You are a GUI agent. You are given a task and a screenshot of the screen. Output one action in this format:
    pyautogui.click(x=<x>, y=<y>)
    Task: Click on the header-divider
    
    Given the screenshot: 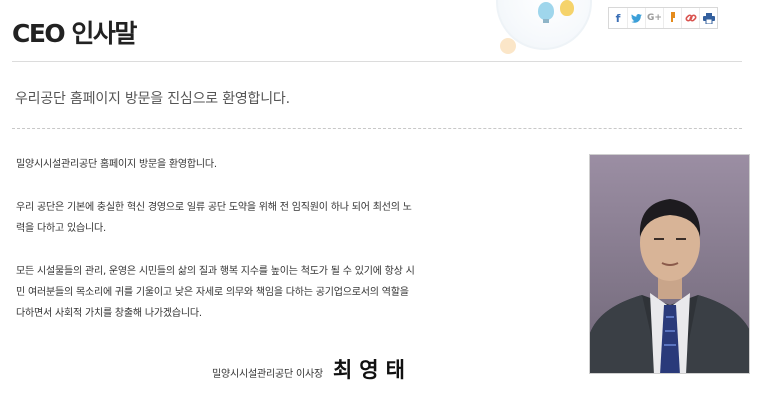 What is the action you would take?
    pyautogui.click(x=377, y=61)
    